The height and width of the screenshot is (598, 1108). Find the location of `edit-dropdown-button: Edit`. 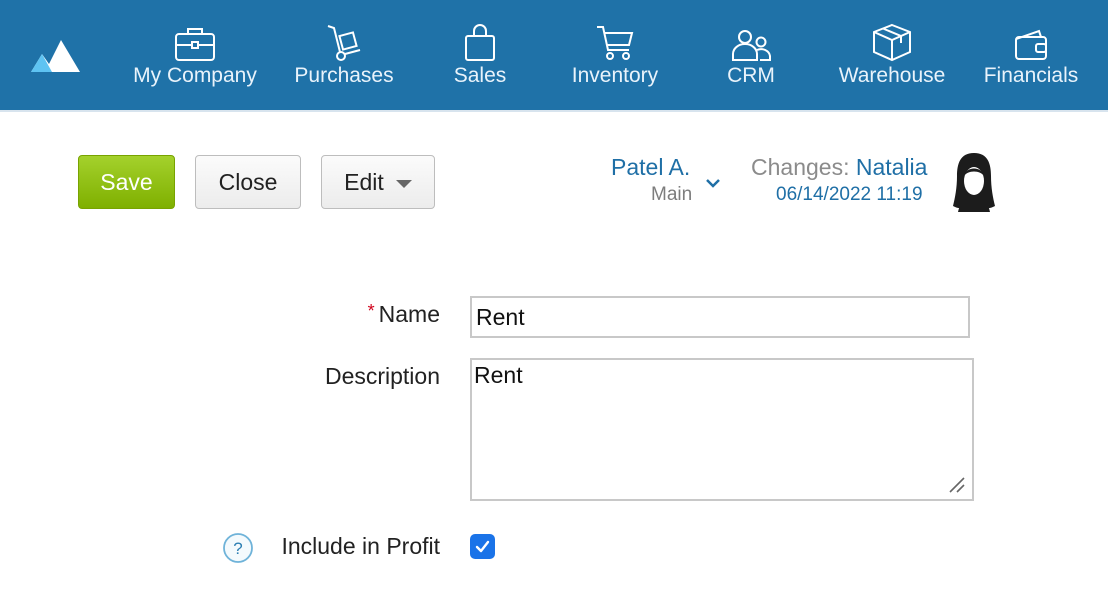

edit-dropdown-button: Edit is located at coordinates (378, 182).